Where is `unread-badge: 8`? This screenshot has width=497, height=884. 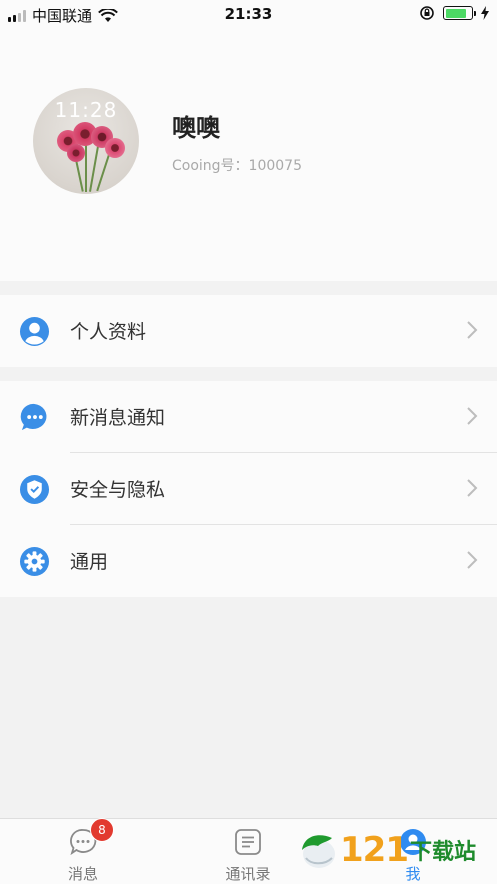
unread-badge: 8 is located at coordinates (102, 830).